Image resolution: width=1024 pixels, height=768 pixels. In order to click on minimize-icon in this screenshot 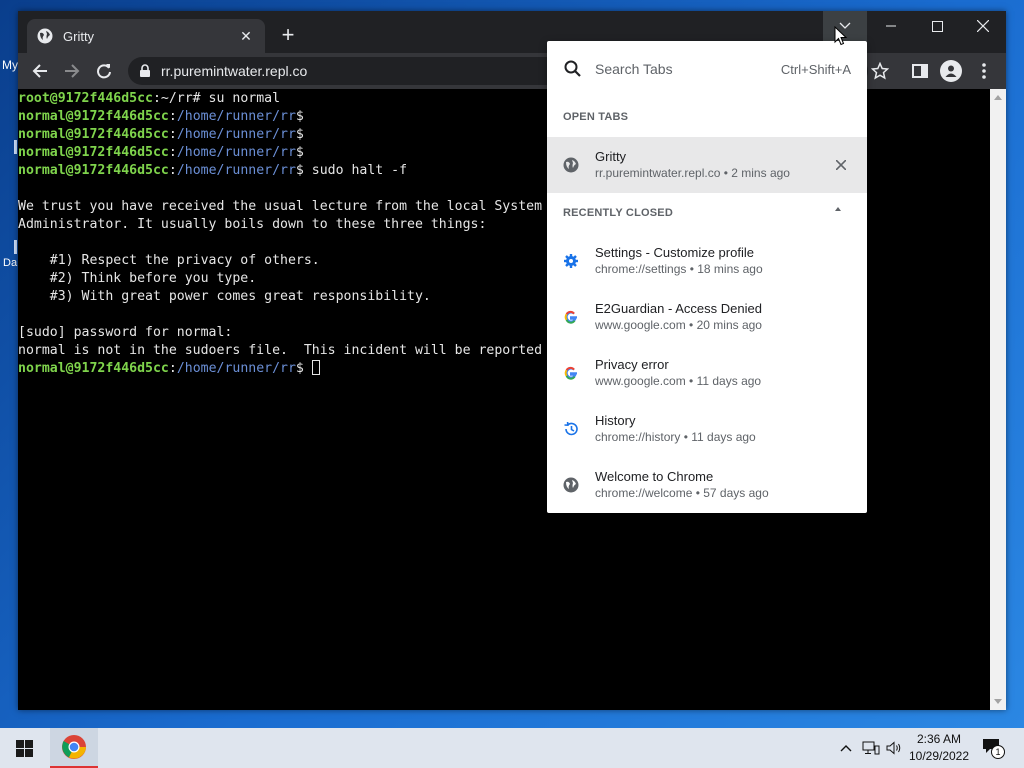, I will do `click(891, 26)`.